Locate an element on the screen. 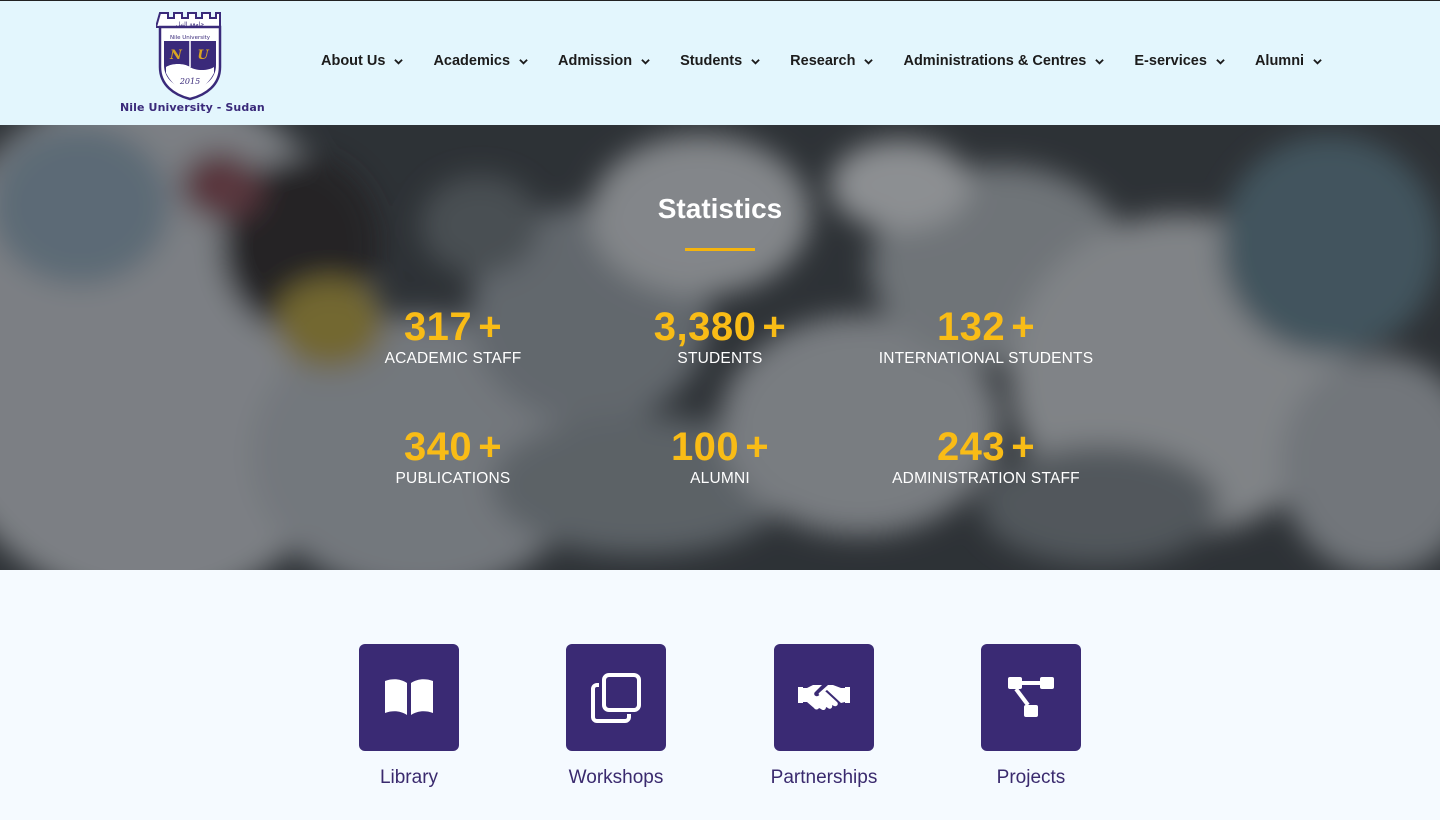 The image size is (1440, 820). stat-academic-staff: 317 + ACADEMIC STAFF is located at coordinates (453, 336).